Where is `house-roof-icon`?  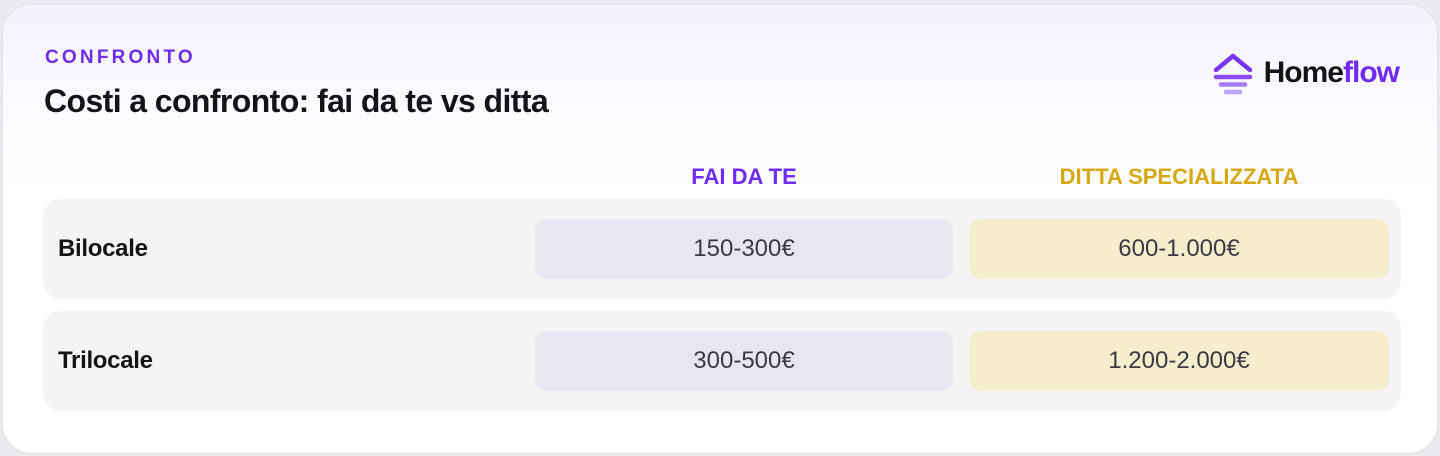
house-roof-icon is located at coordinates (1232, 74).